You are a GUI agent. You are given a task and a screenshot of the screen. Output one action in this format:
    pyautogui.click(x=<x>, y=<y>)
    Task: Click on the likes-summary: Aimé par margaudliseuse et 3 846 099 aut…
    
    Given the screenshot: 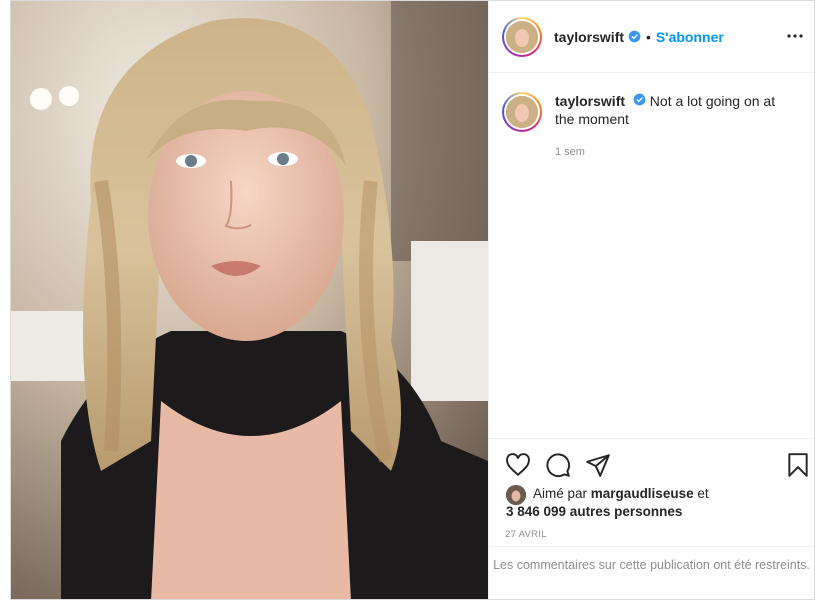 What is the action you would take?
    pyautogui.click(x=607, y=503)
    